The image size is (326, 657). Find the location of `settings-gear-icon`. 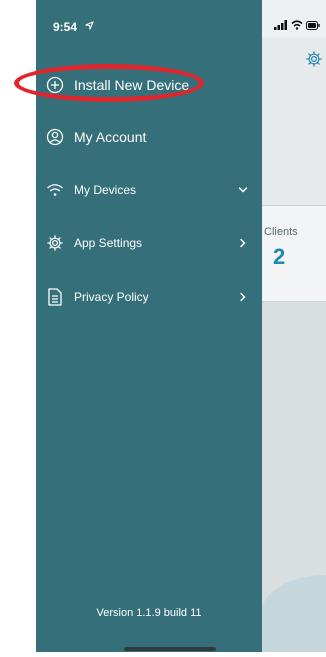

settings-gear-icon is located at coordinates (314, 59).